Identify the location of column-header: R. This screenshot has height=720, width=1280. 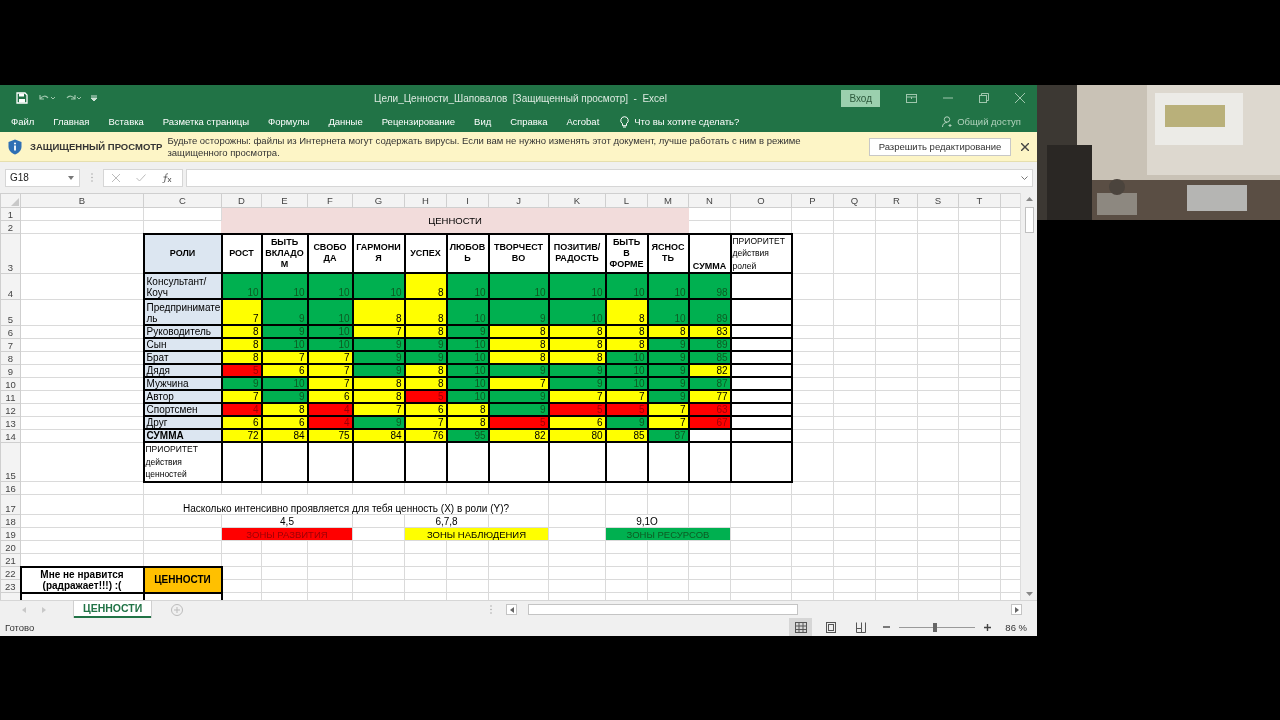
(896, 200).